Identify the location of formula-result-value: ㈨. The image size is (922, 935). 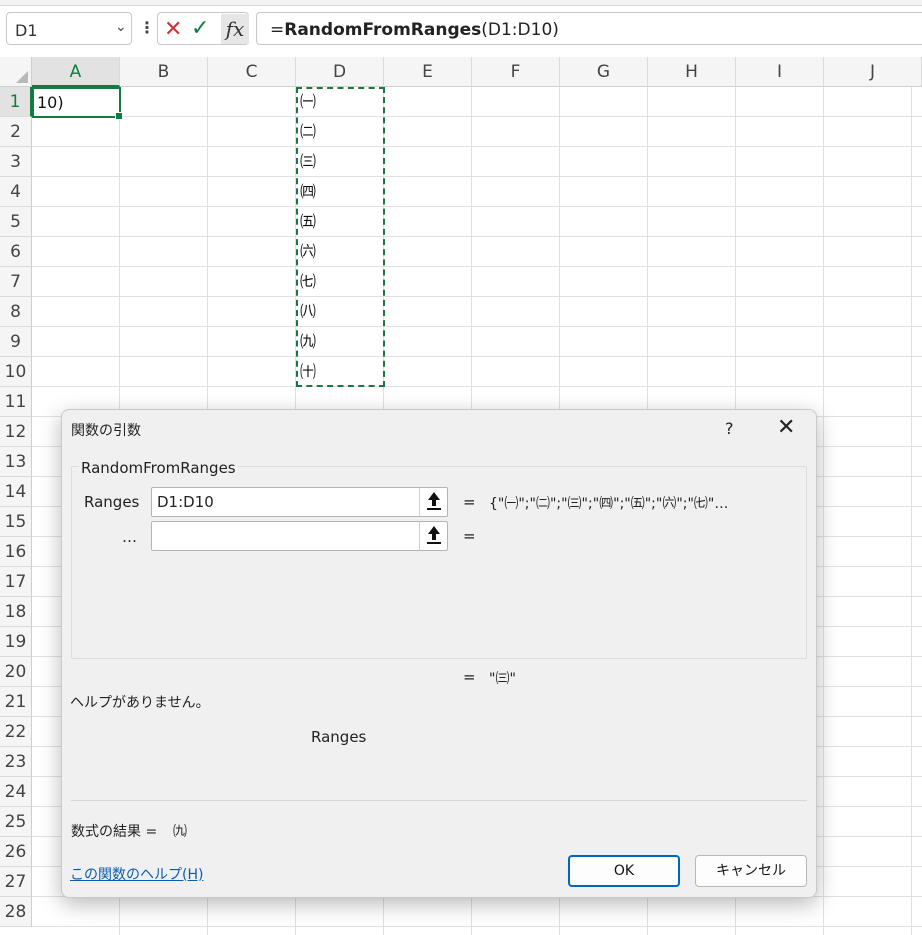
(180, 832).